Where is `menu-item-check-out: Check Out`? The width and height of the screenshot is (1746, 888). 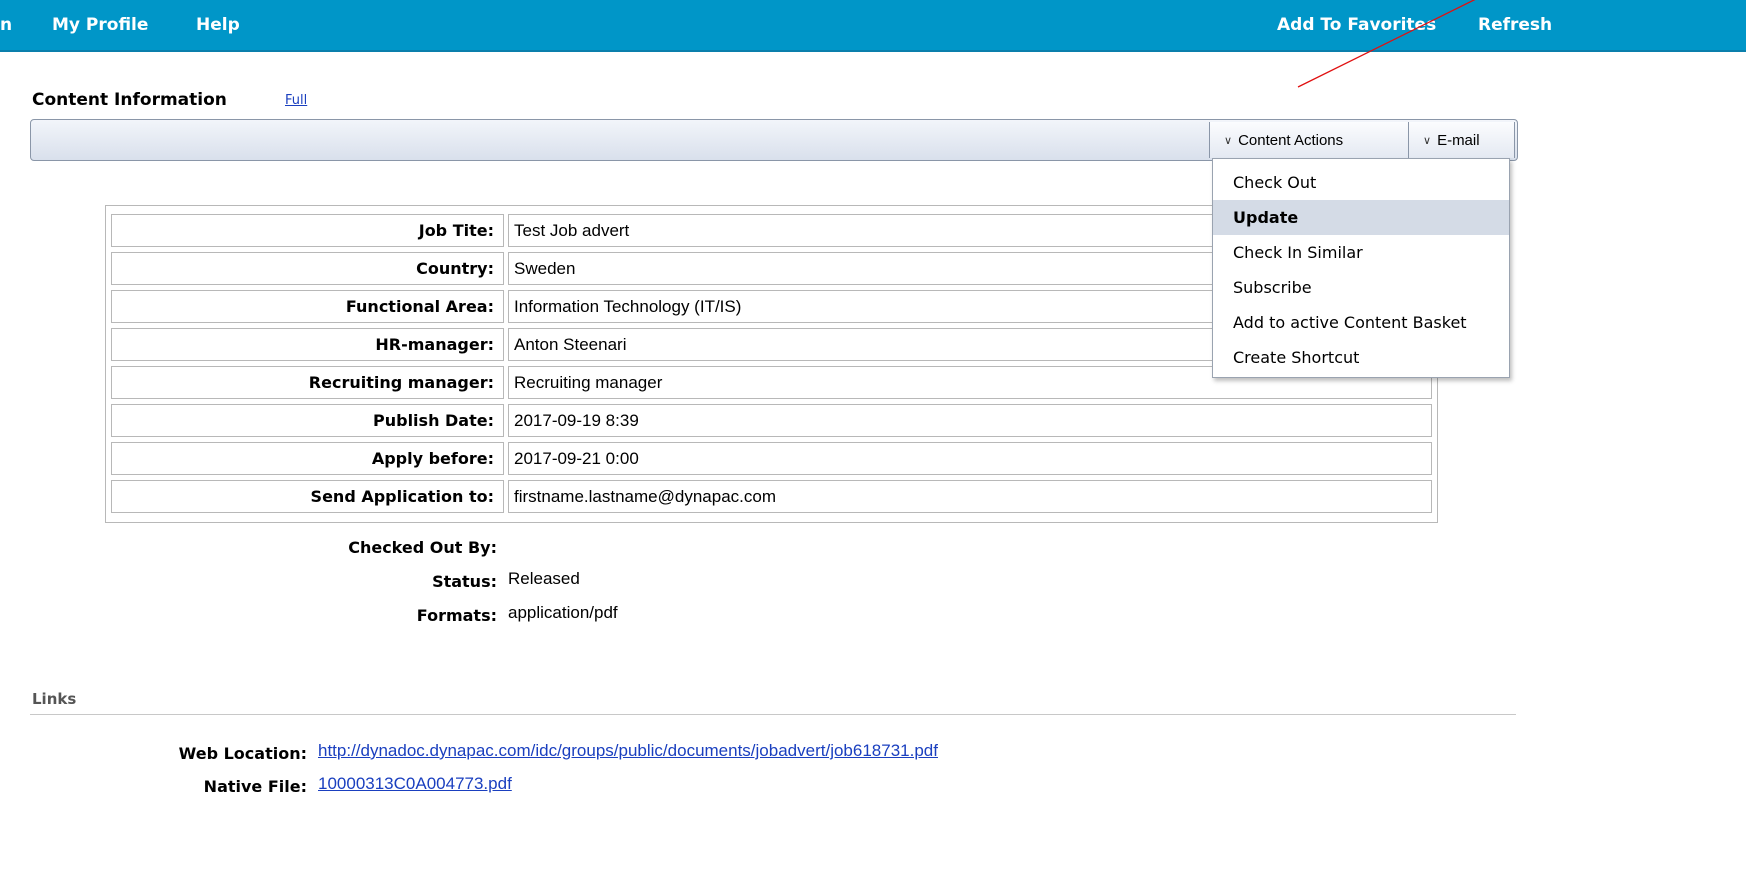
menu-item-check-out: Check Out is located at coordinates (1361, 182).